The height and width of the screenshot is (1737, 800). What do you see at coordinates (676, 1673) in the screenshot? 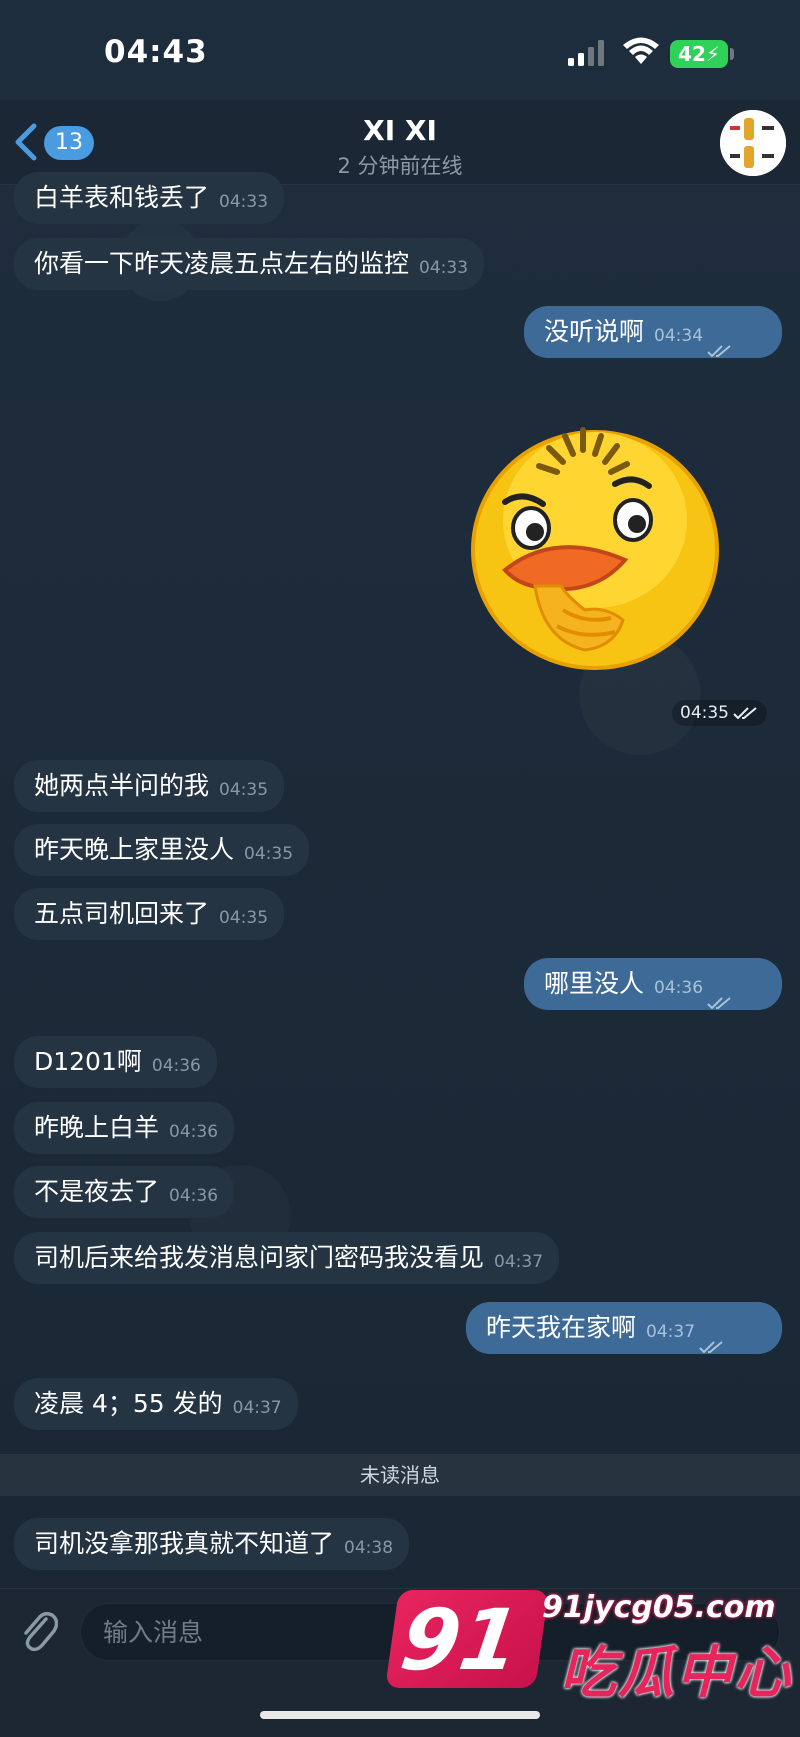
I see `watermark-name: 吃瓜中心` at bounding box center [676, 1673].